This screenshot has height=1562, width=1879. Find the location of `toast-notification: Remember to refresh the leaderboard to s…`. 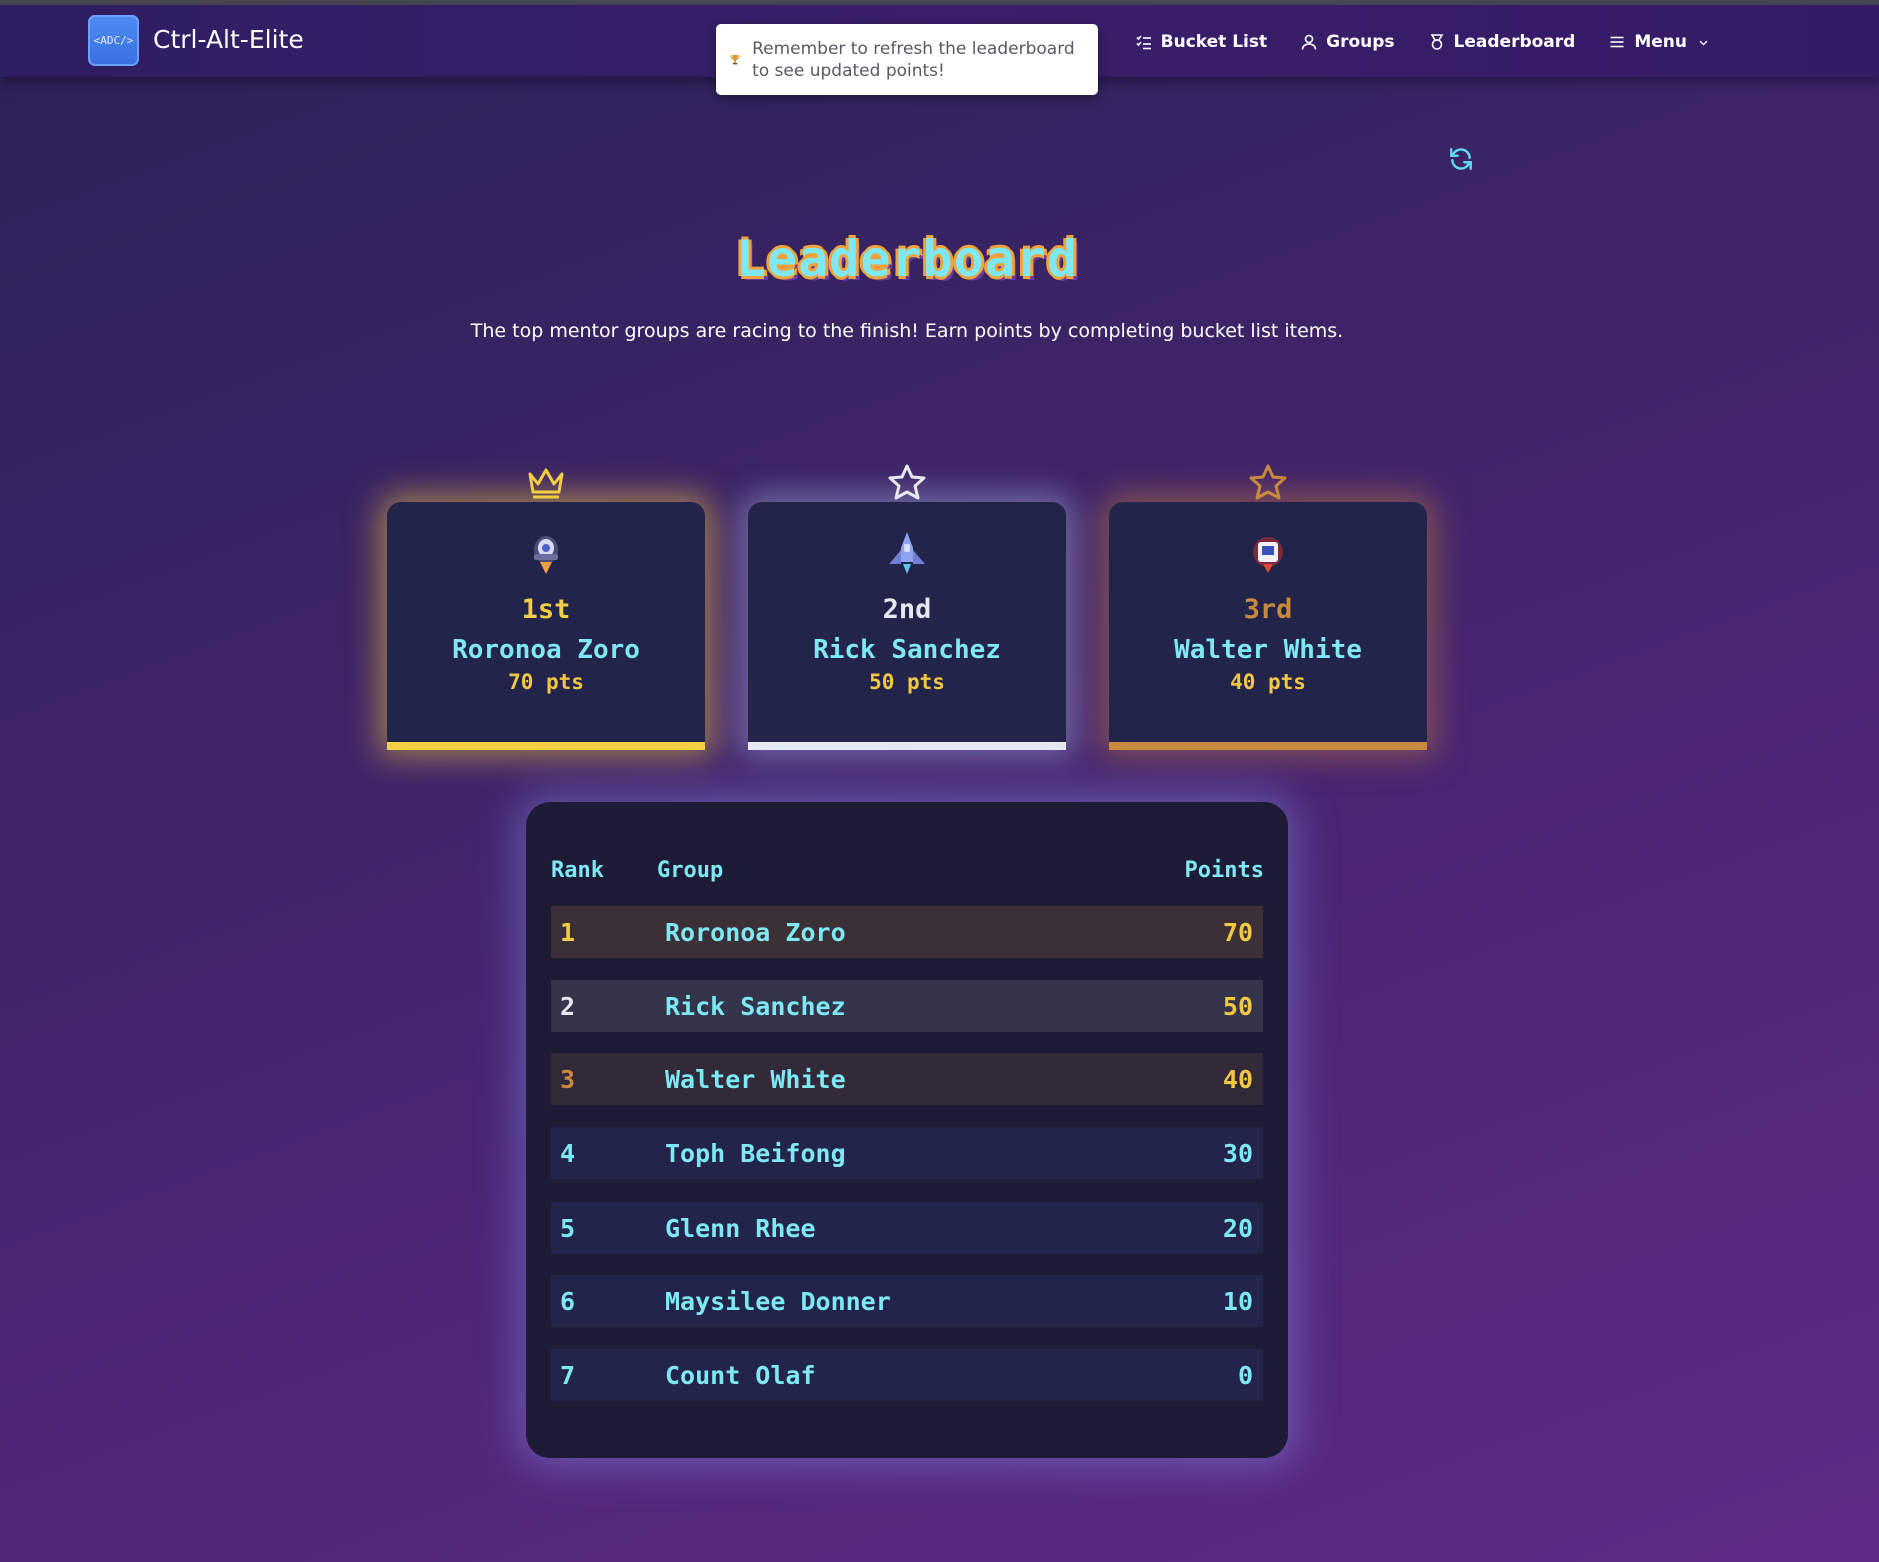

toast-notification: Remember to refresh the leaderboard to s… is located at coordinates (907, 59).